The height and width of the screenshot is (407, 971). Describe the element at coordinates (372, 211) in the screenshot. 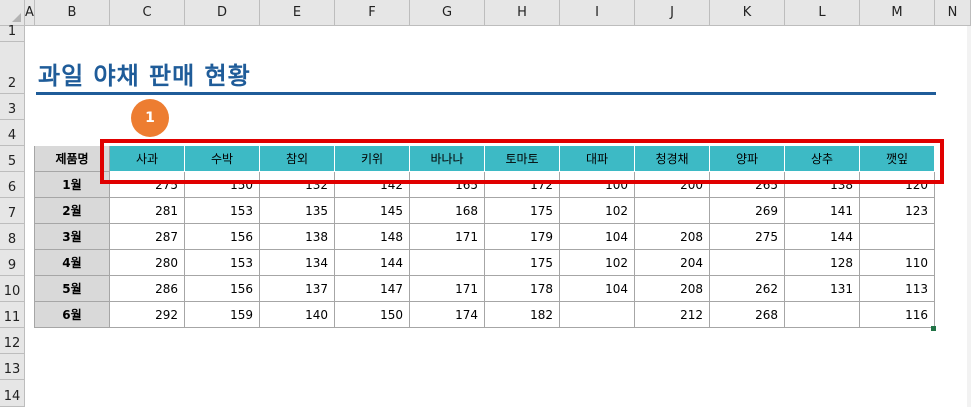

I see `table-cell: 145` at that location.